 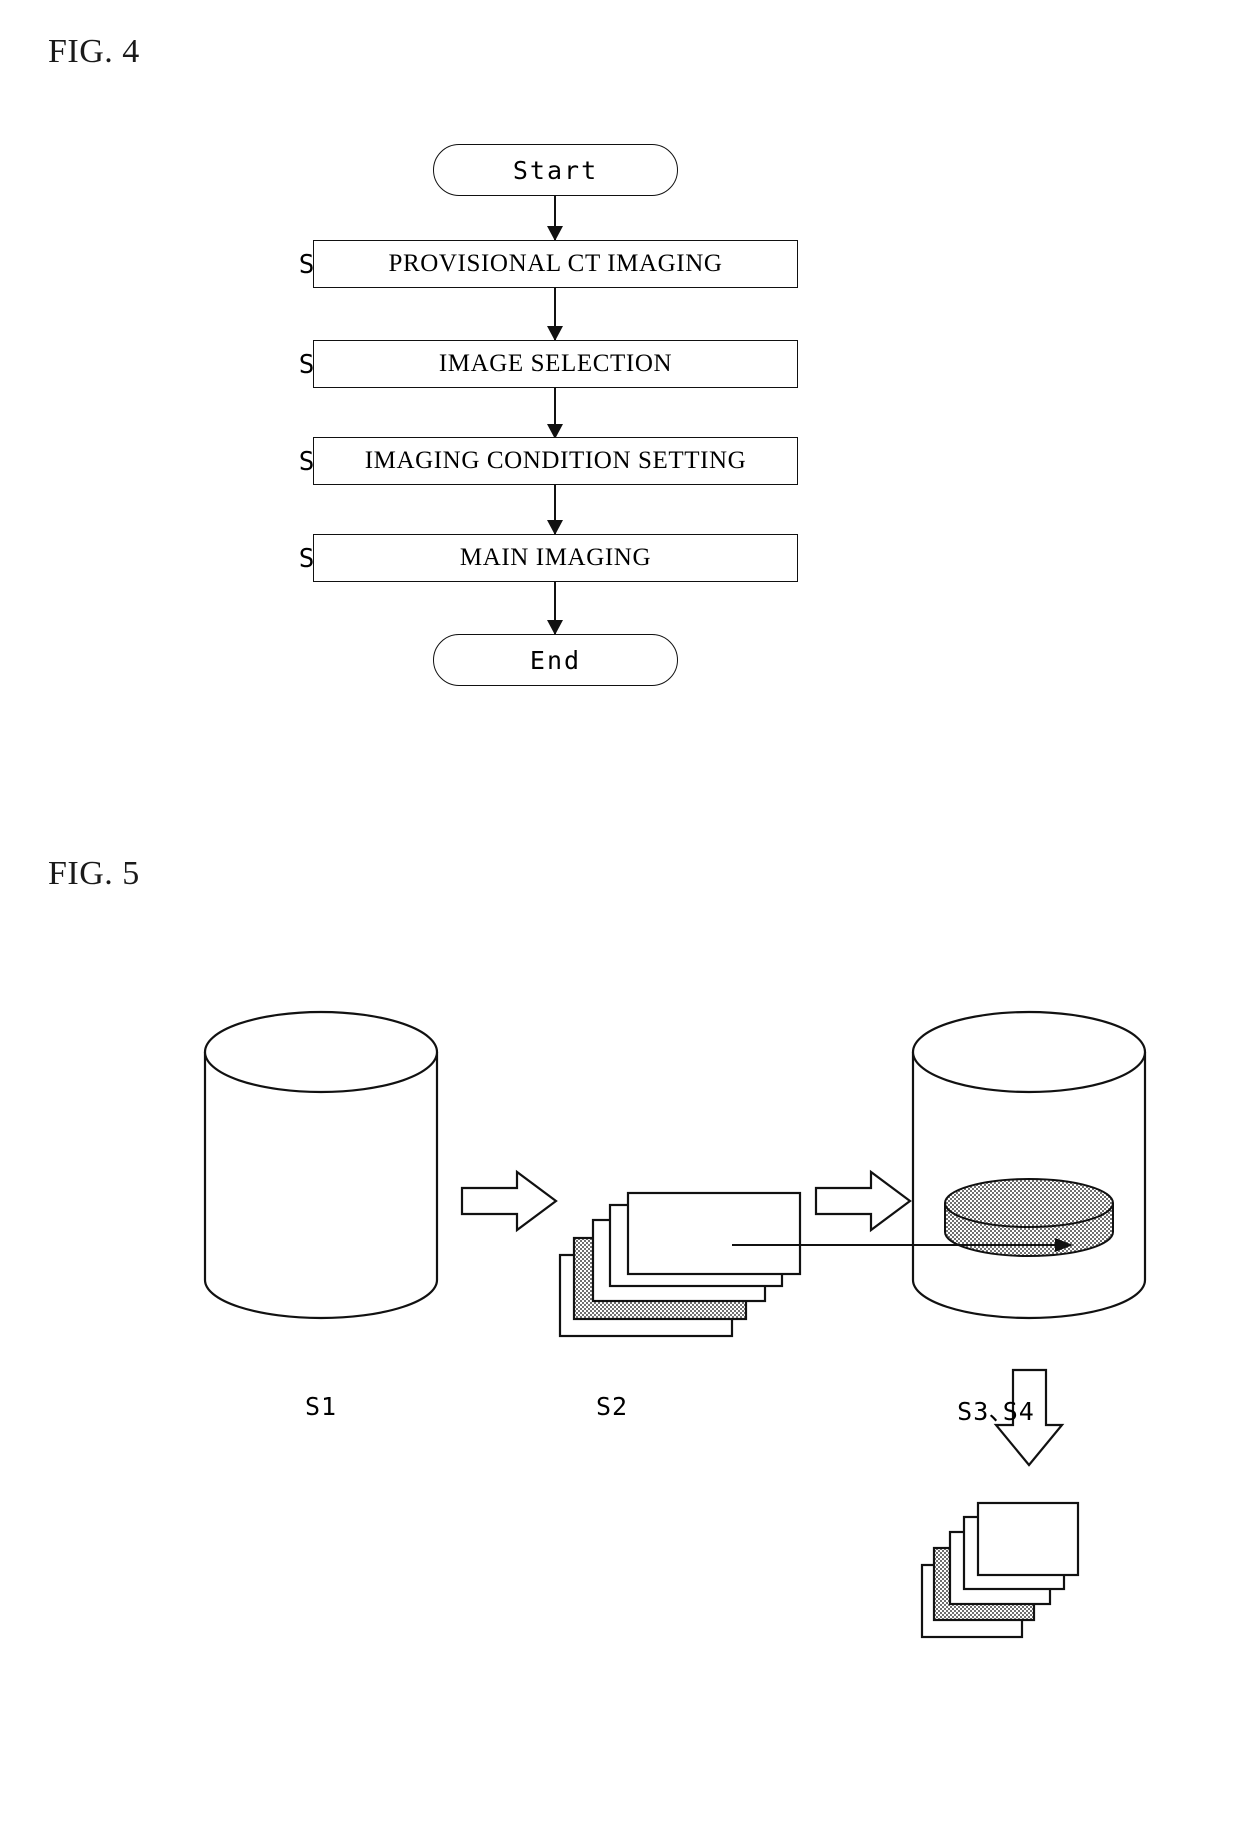 I want to click on output-slice-stack, so click(x=1000, y=1570).